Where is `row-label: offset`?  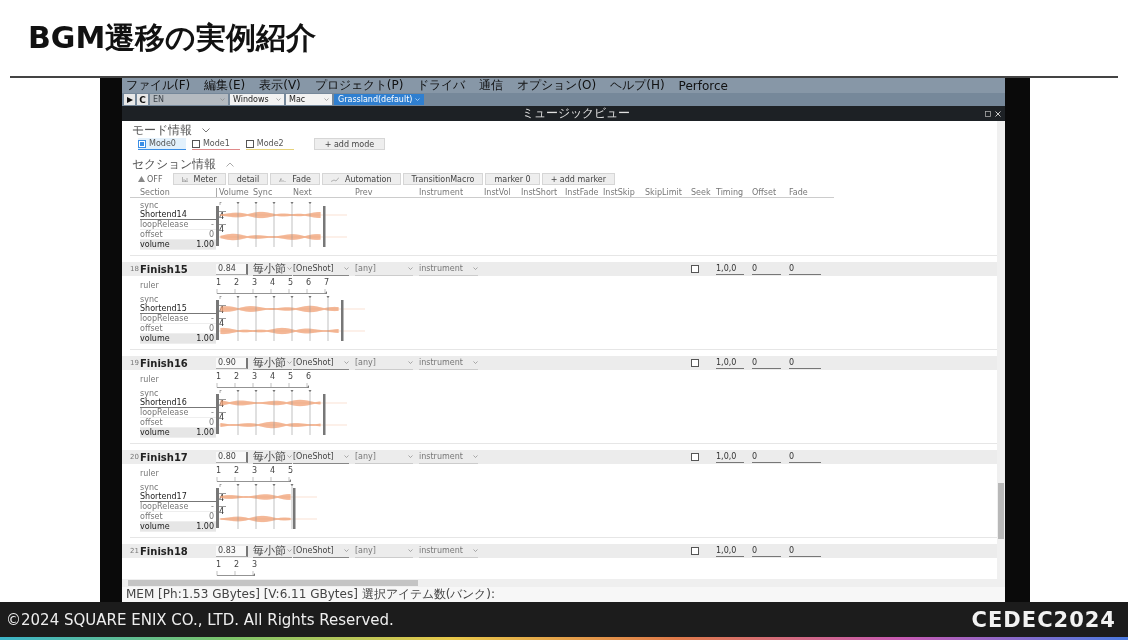
row-label: offset is located at coordinates (151, 328).